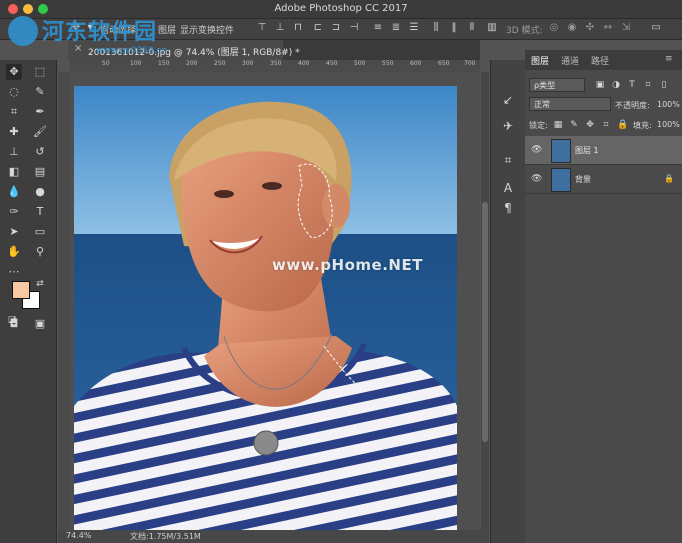 This screenshot has width=682, height=543. I want to click on lock-transparent-icon: ▦, so click(558, 125).